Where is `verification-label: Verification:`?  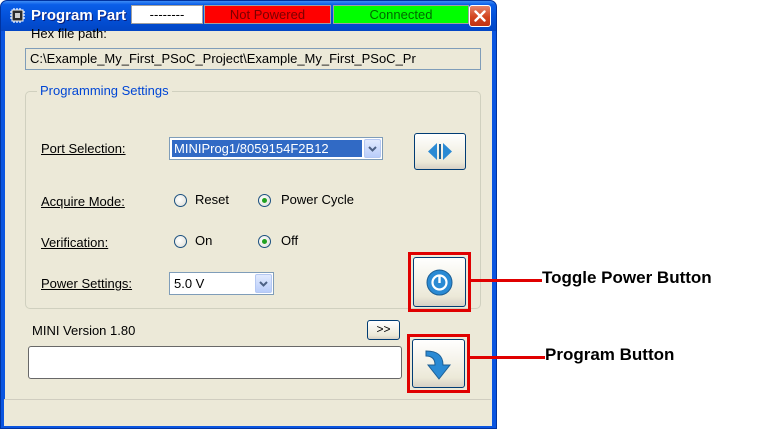
verification-label: Verification: is located at coordinates (75, 242).